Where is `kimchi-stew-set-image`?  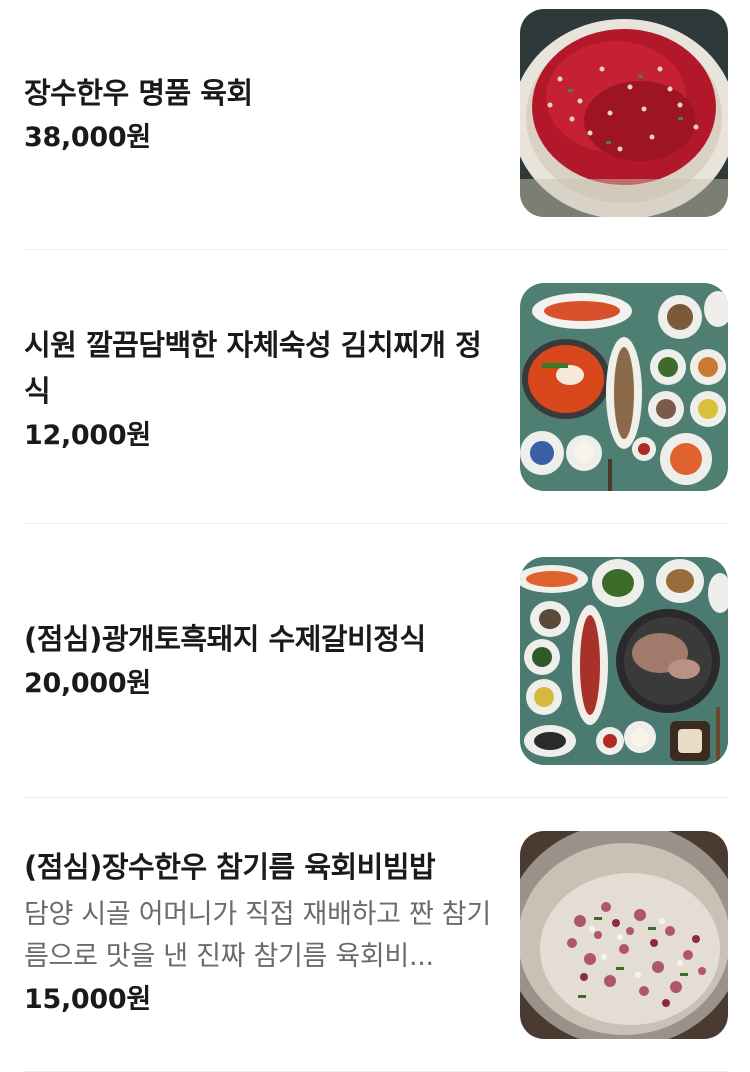
kimchi-stew-set-image is located at coordinates (624, 387).